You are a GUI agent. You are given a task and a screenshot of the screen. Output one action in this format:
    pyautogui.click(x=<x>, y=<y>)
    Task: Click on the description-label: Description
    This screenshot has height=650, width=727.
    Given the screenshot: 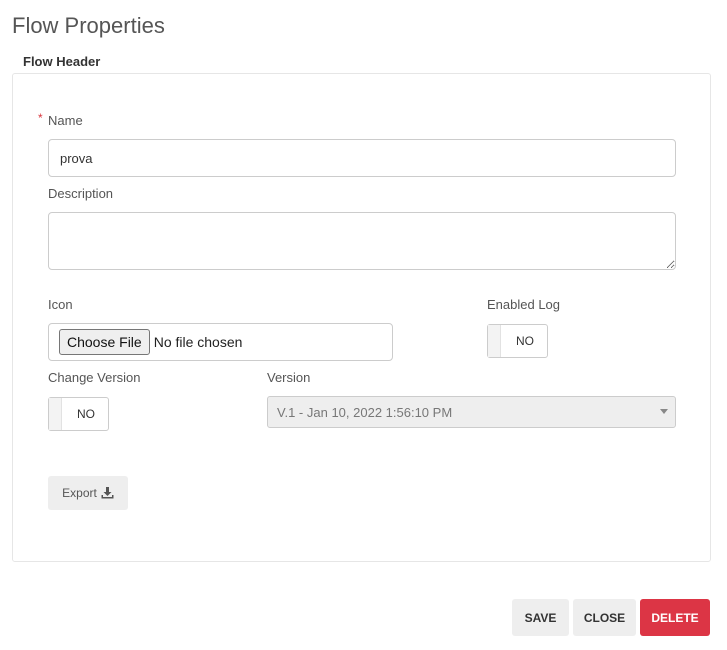 What is the action you would take?
    pyautogui.click(x=81, y=193)
    